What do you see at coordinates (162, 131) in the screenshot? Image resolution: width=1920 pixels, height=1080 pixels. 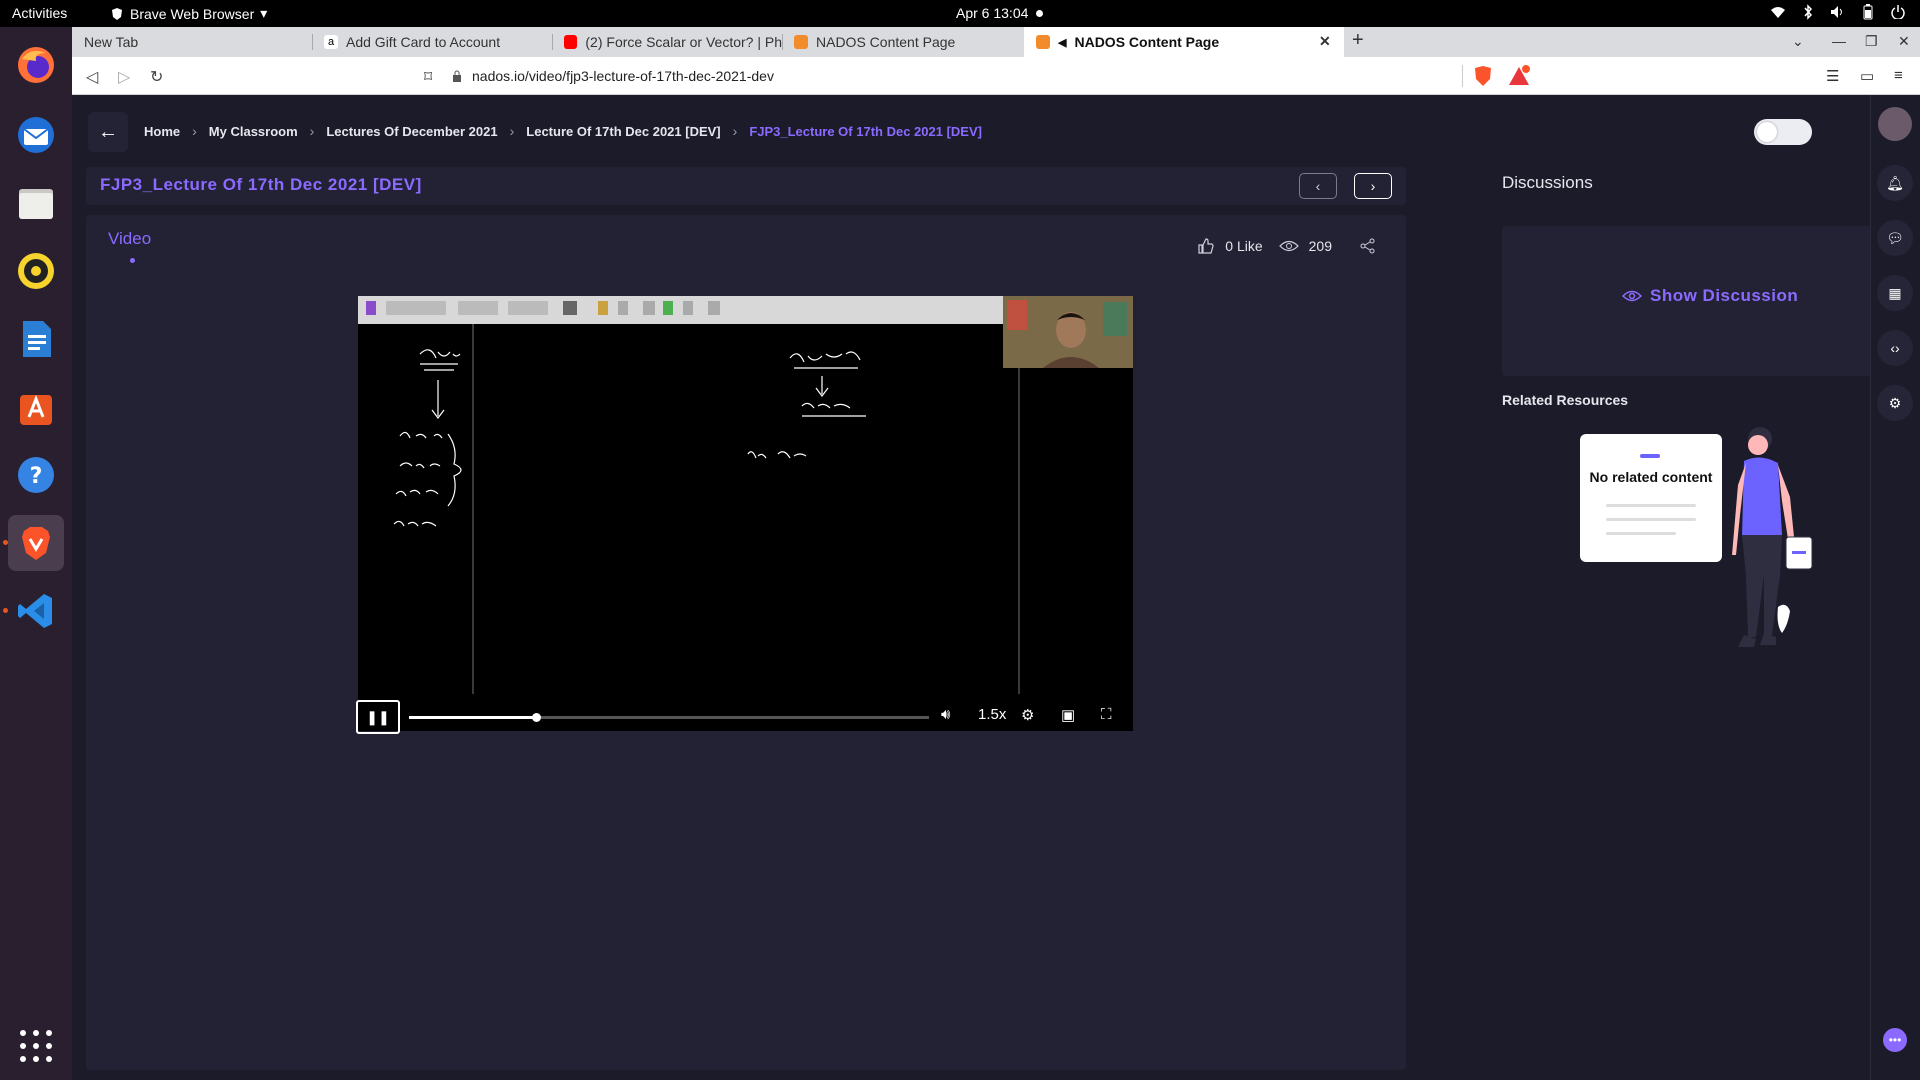 I see `breadcrumb-home: Home` at bounding box center [162, 131].